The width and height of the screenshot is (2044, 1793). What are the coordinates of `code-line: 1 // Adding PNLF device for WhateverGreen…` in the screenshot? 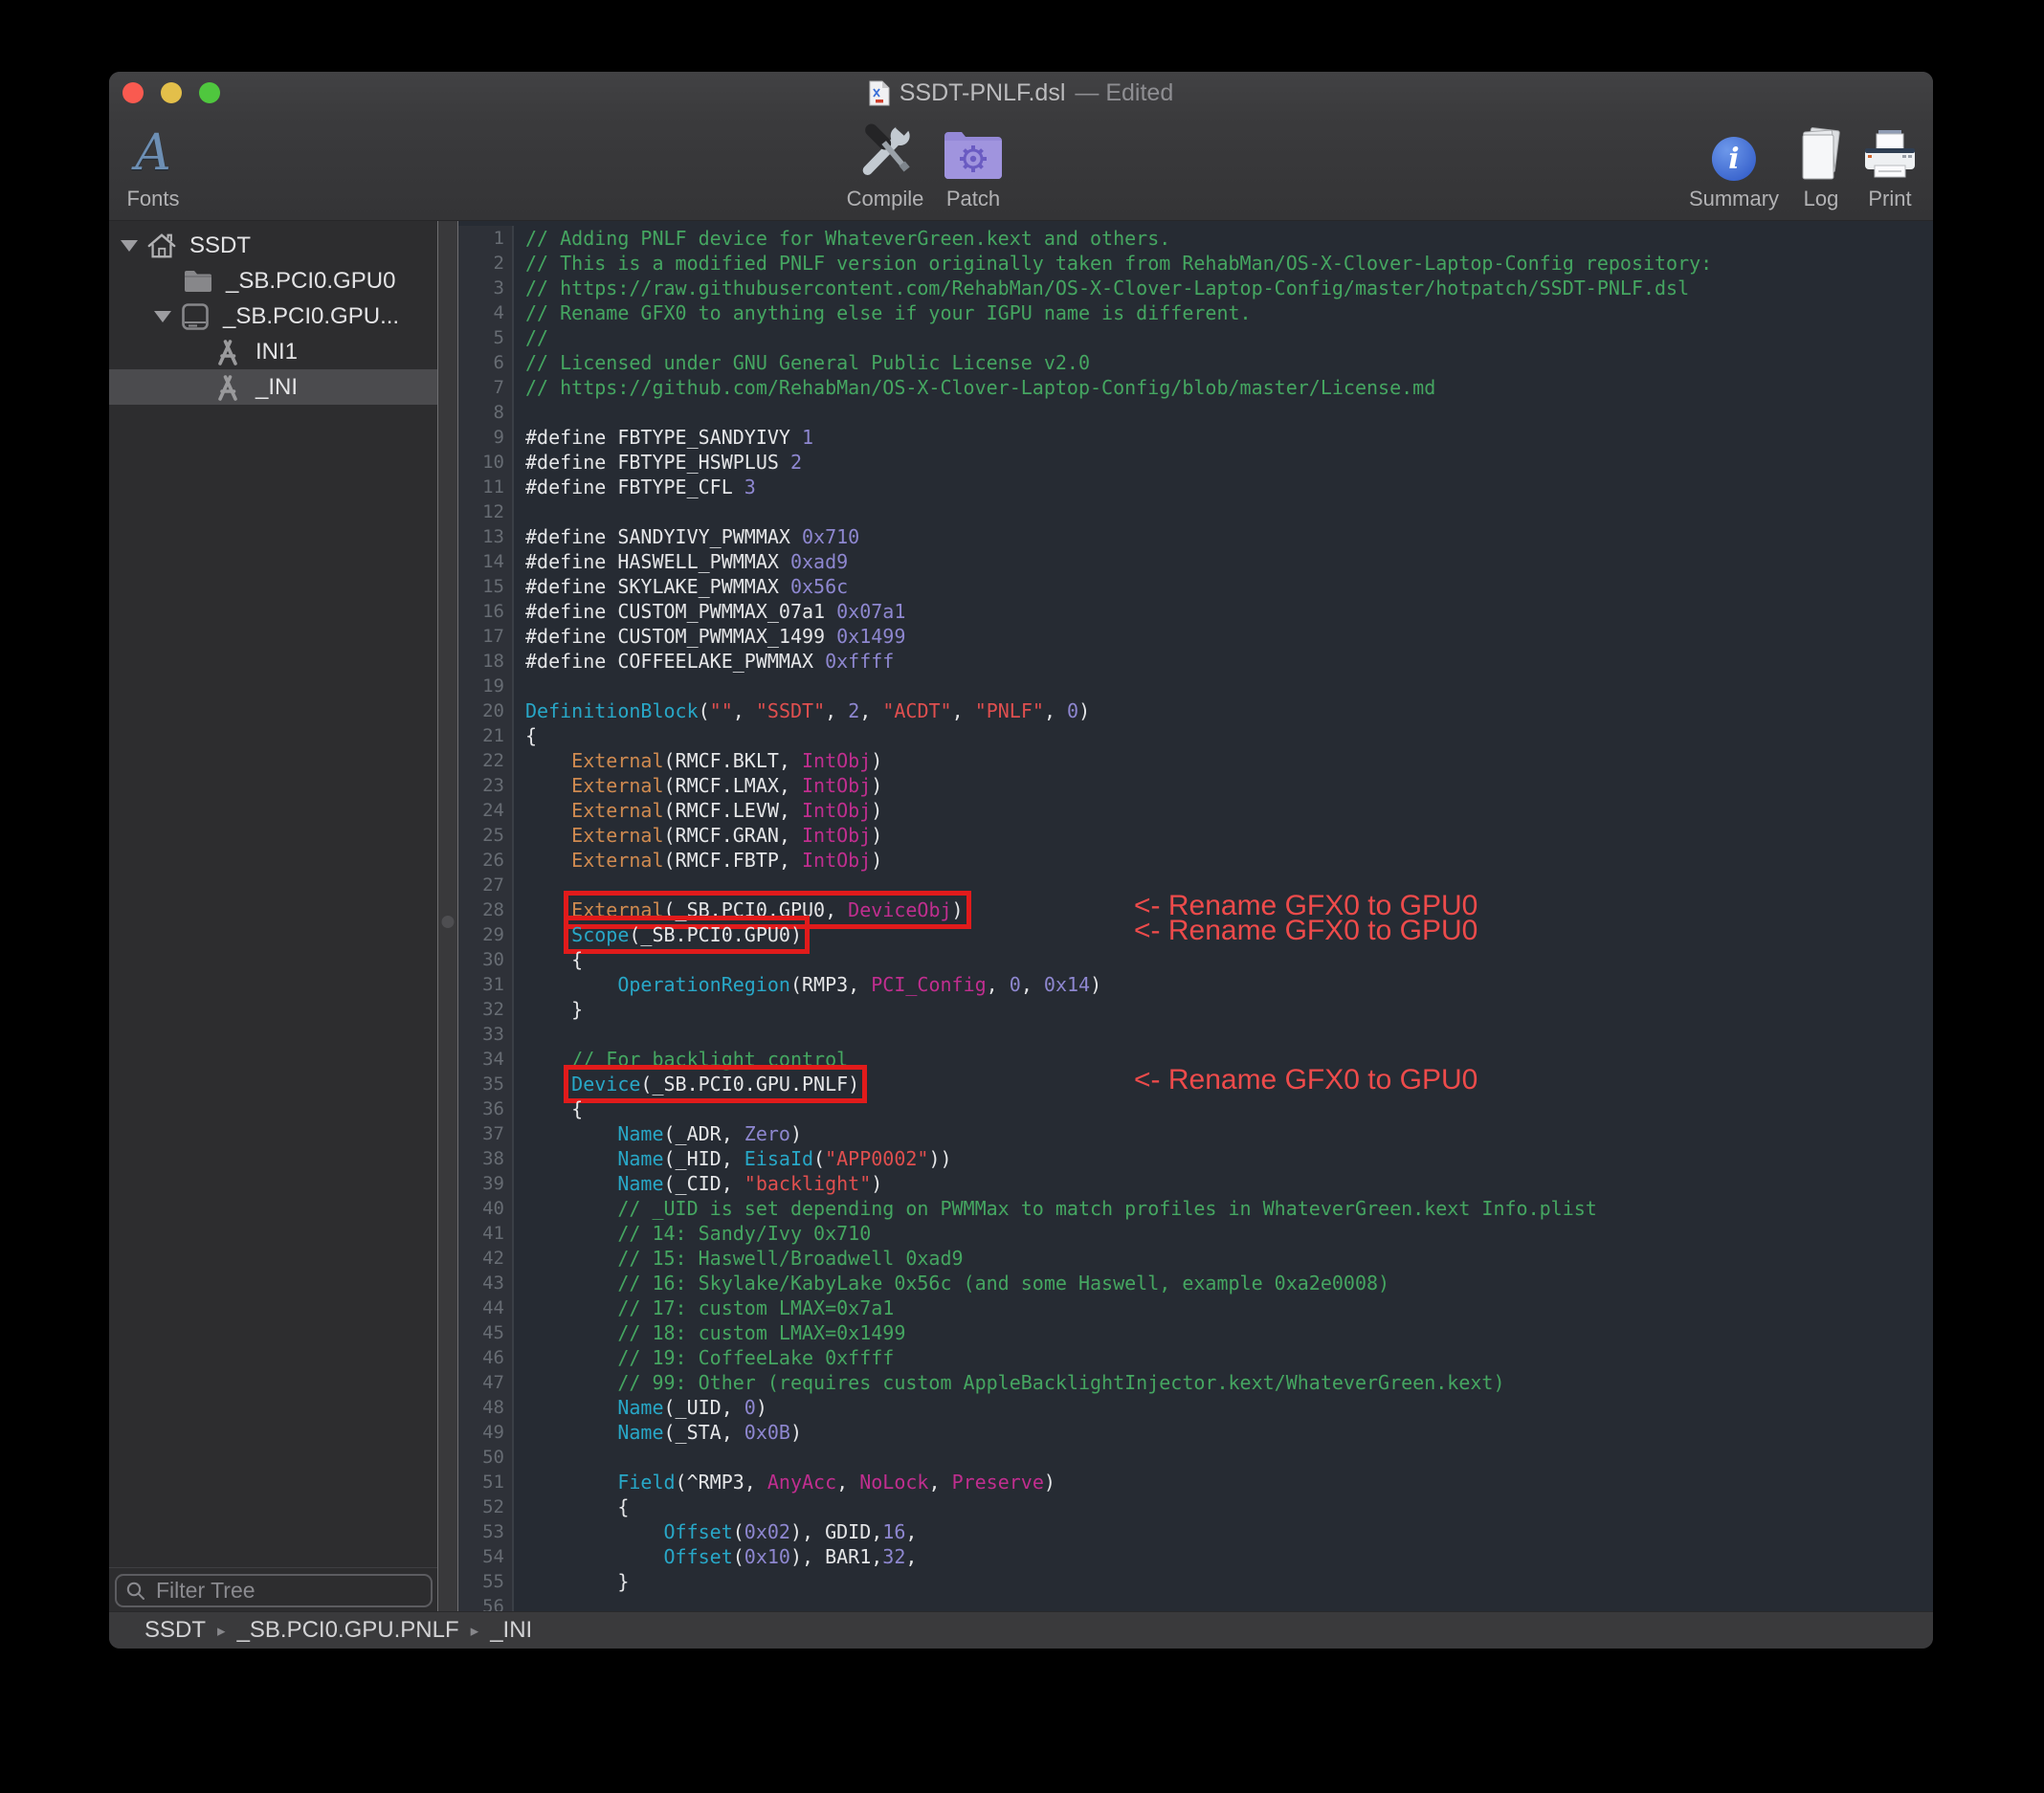 It's located at (1195, 238).